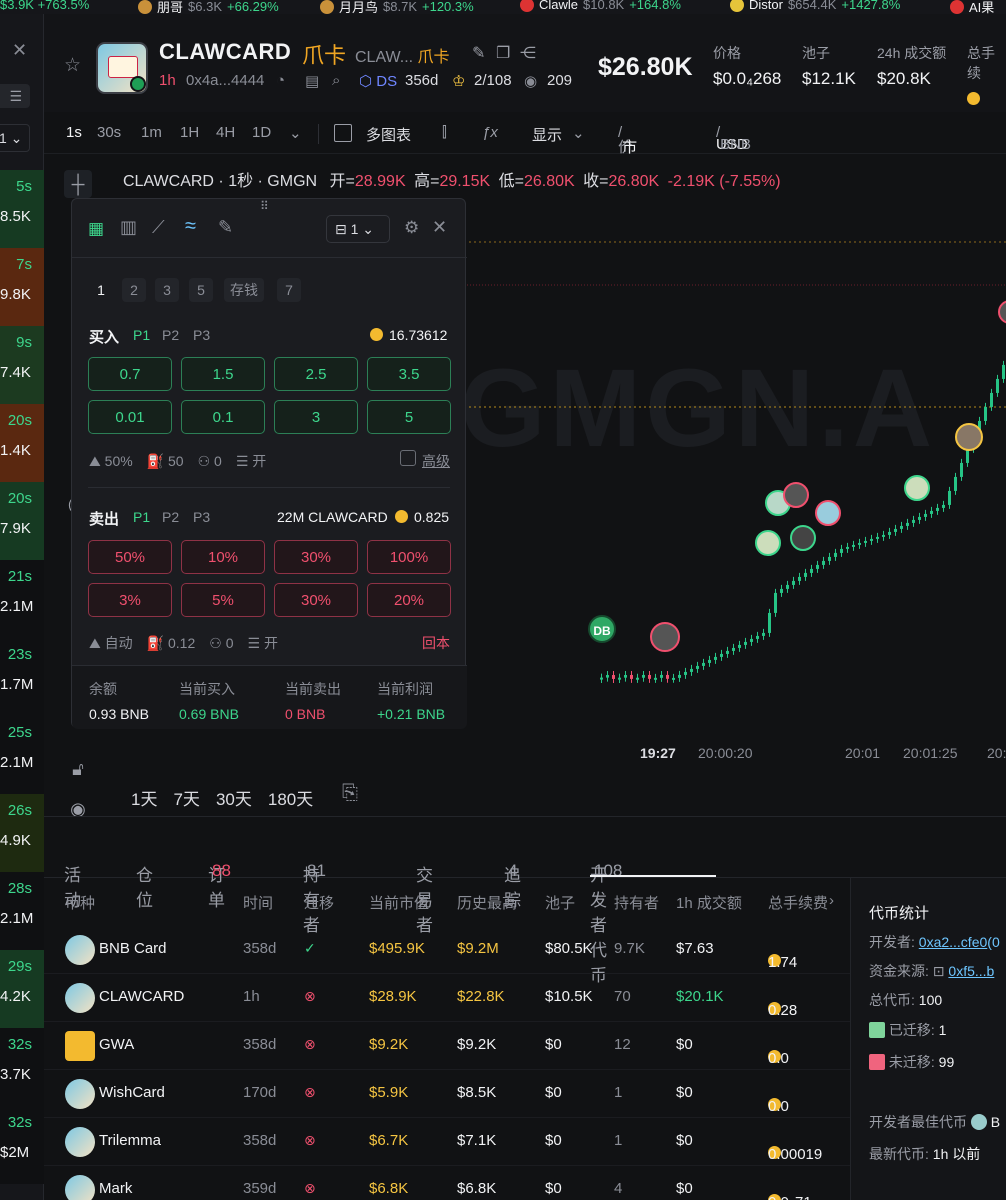 Image resolution: width=1006 pixels, height=1200 pixels. Describe the element at coordinates (600, 6) in the screenshot. I see `ticker-item: Clawle $10.8K +164.8%` at that location.